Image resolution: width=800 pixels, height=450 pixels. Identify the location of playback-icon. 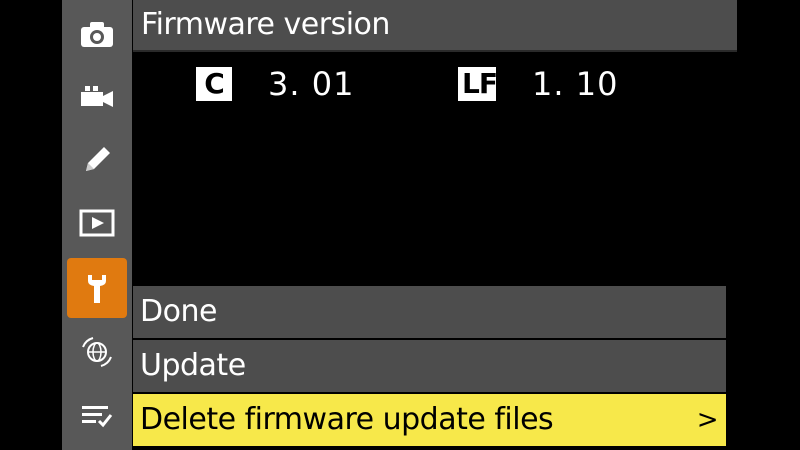
(97, 223).